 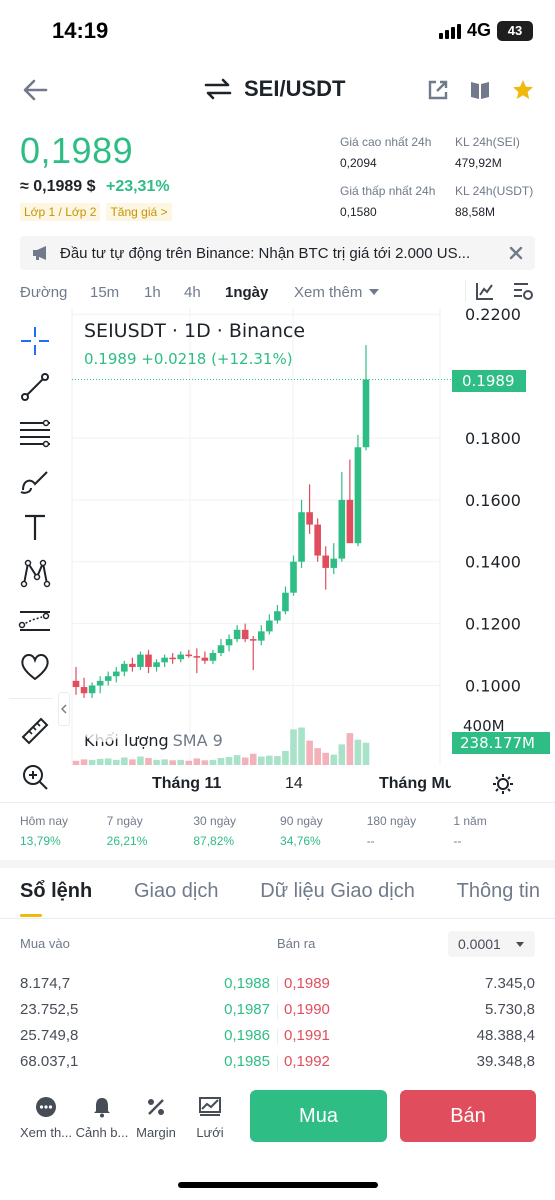 What do you see at coordinates (60, 212) in the screenshot?
I see `tag-layer: Lớp 1 / Lớp 2` at bounding box center [60, 212].